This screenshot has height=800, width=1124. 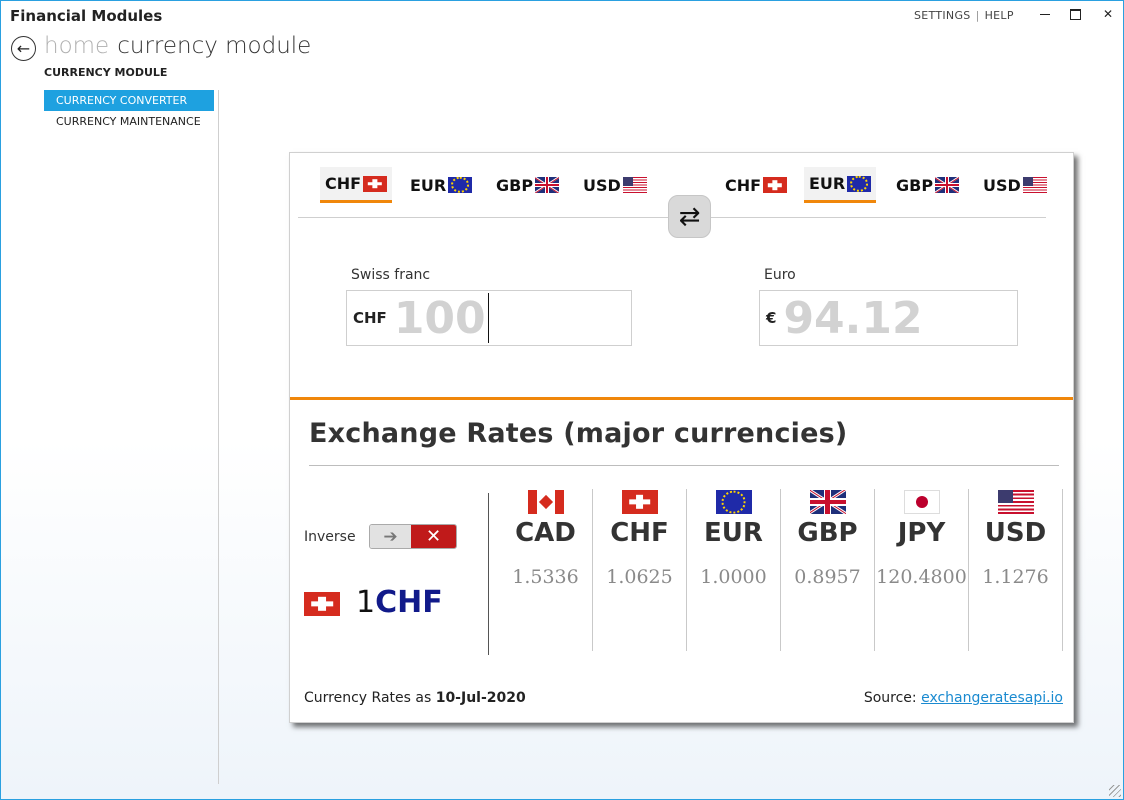 I want to click on base-amount: 1CHF, so click(x=399, y=602).